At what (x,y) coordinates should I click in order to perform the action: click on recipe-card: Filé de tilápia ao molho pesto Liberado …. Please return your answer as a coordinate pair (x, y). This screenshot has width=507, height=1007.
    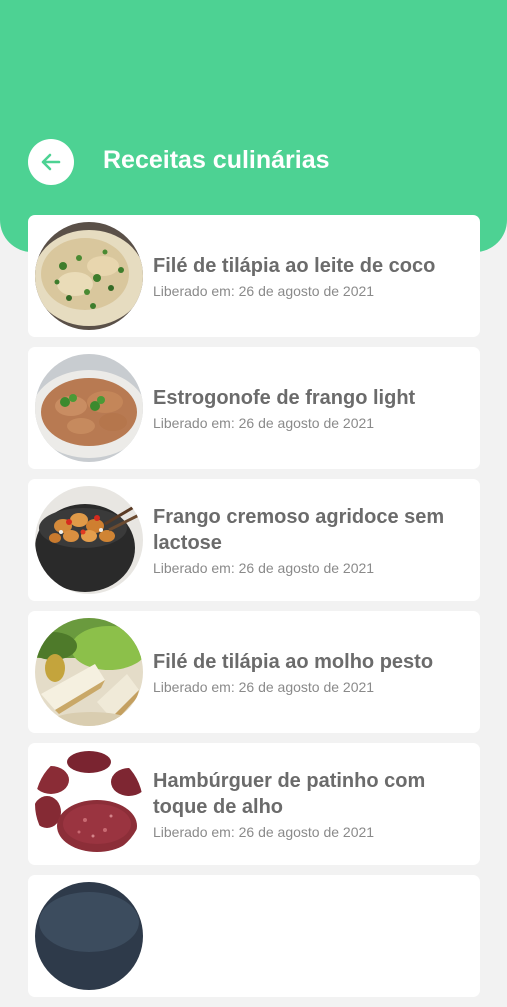
    Looking at the image, I should click on (254, 672).